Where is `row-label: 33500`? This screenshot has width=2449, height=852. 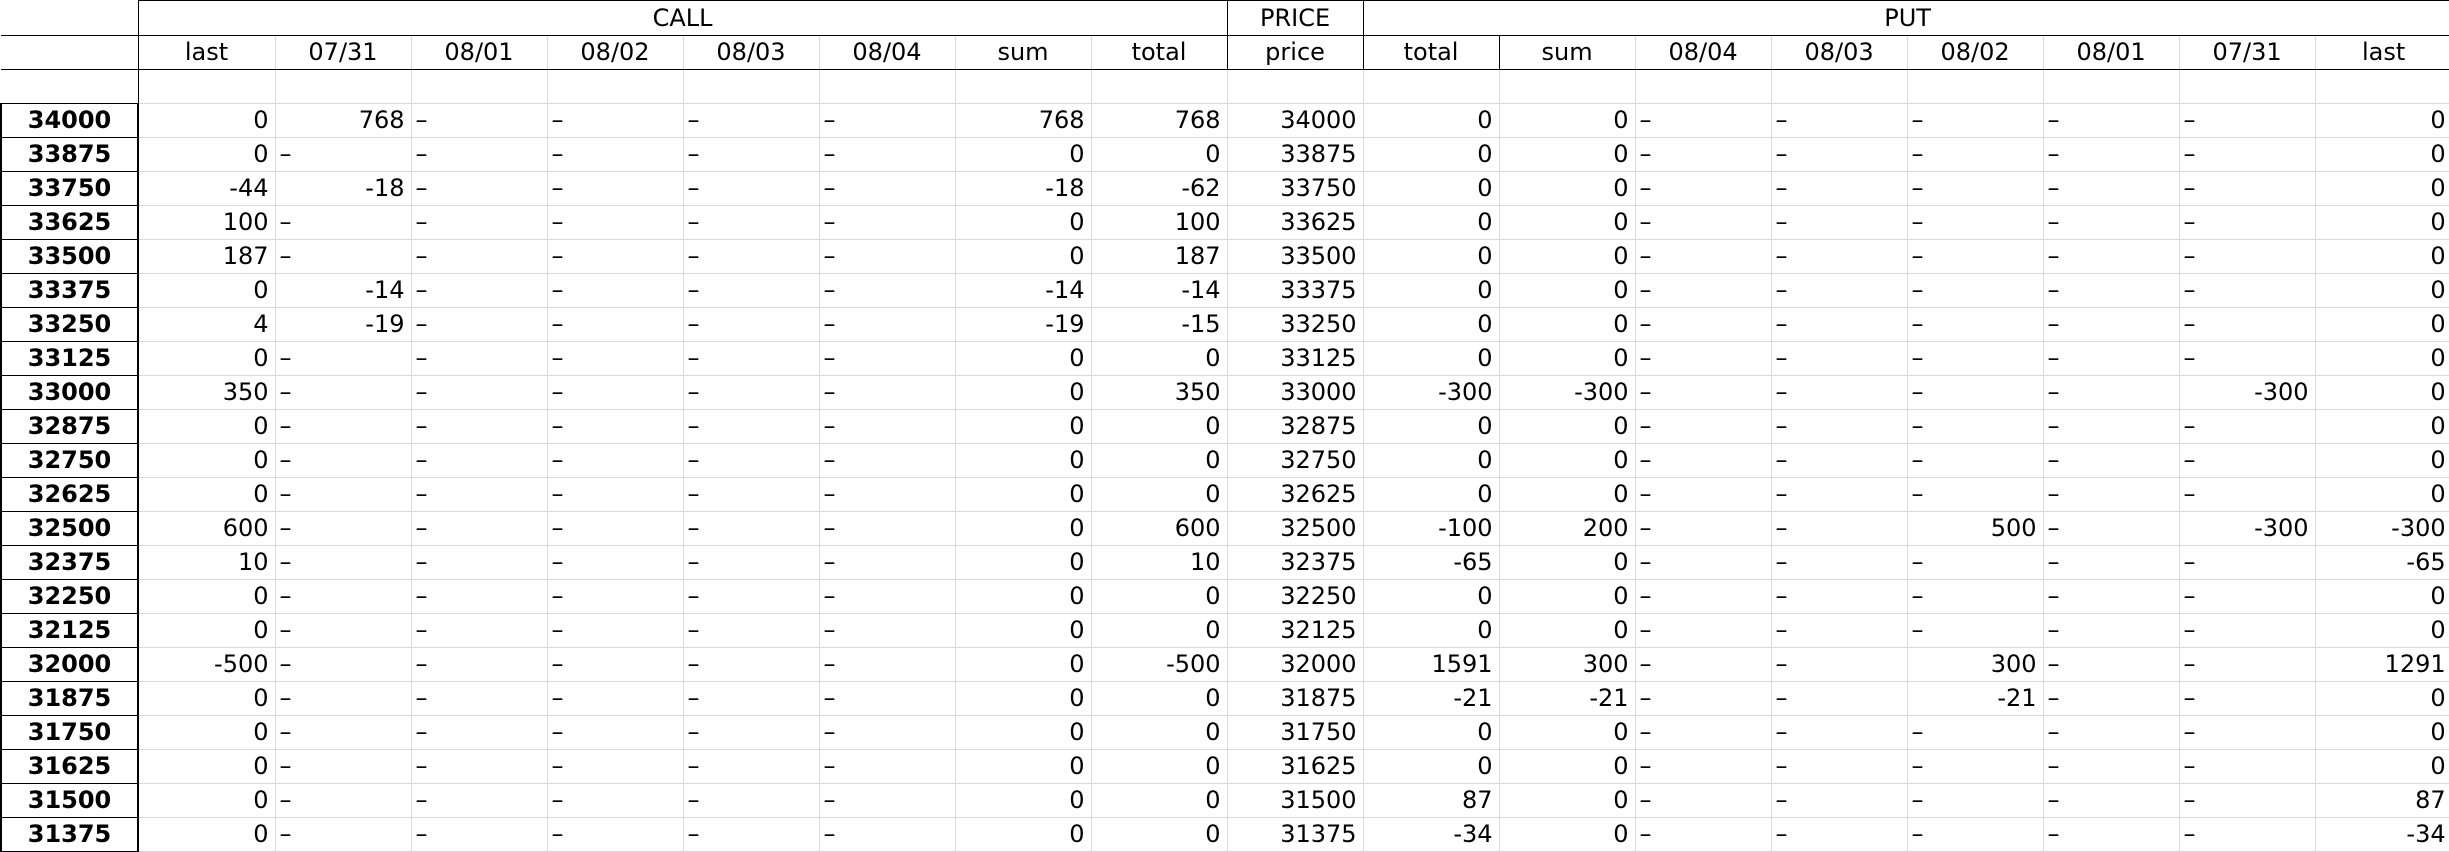 row-label: 33500 is located at coordinates (69, 256).